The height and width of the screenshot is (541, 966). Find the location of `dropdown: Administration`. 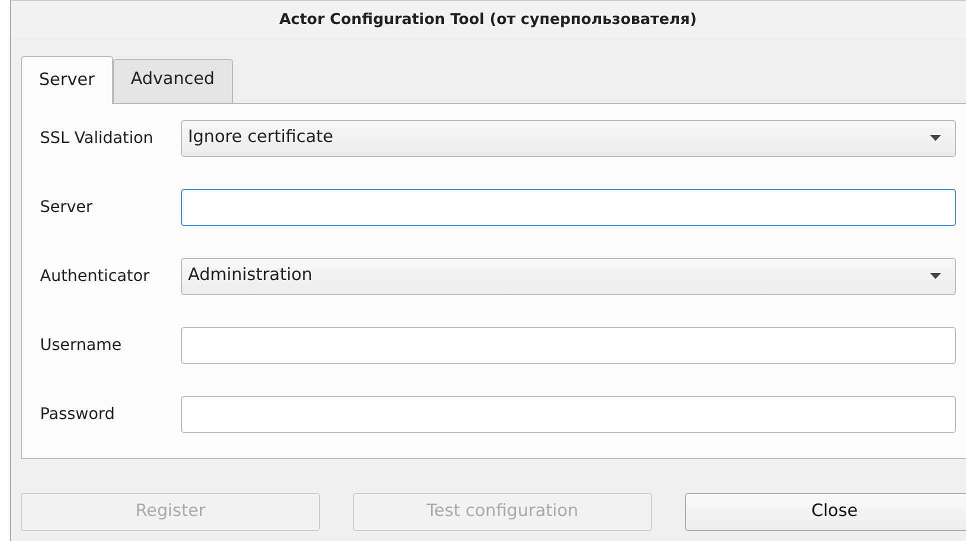

dropdown: Administration is located at coordinates (568, 276).